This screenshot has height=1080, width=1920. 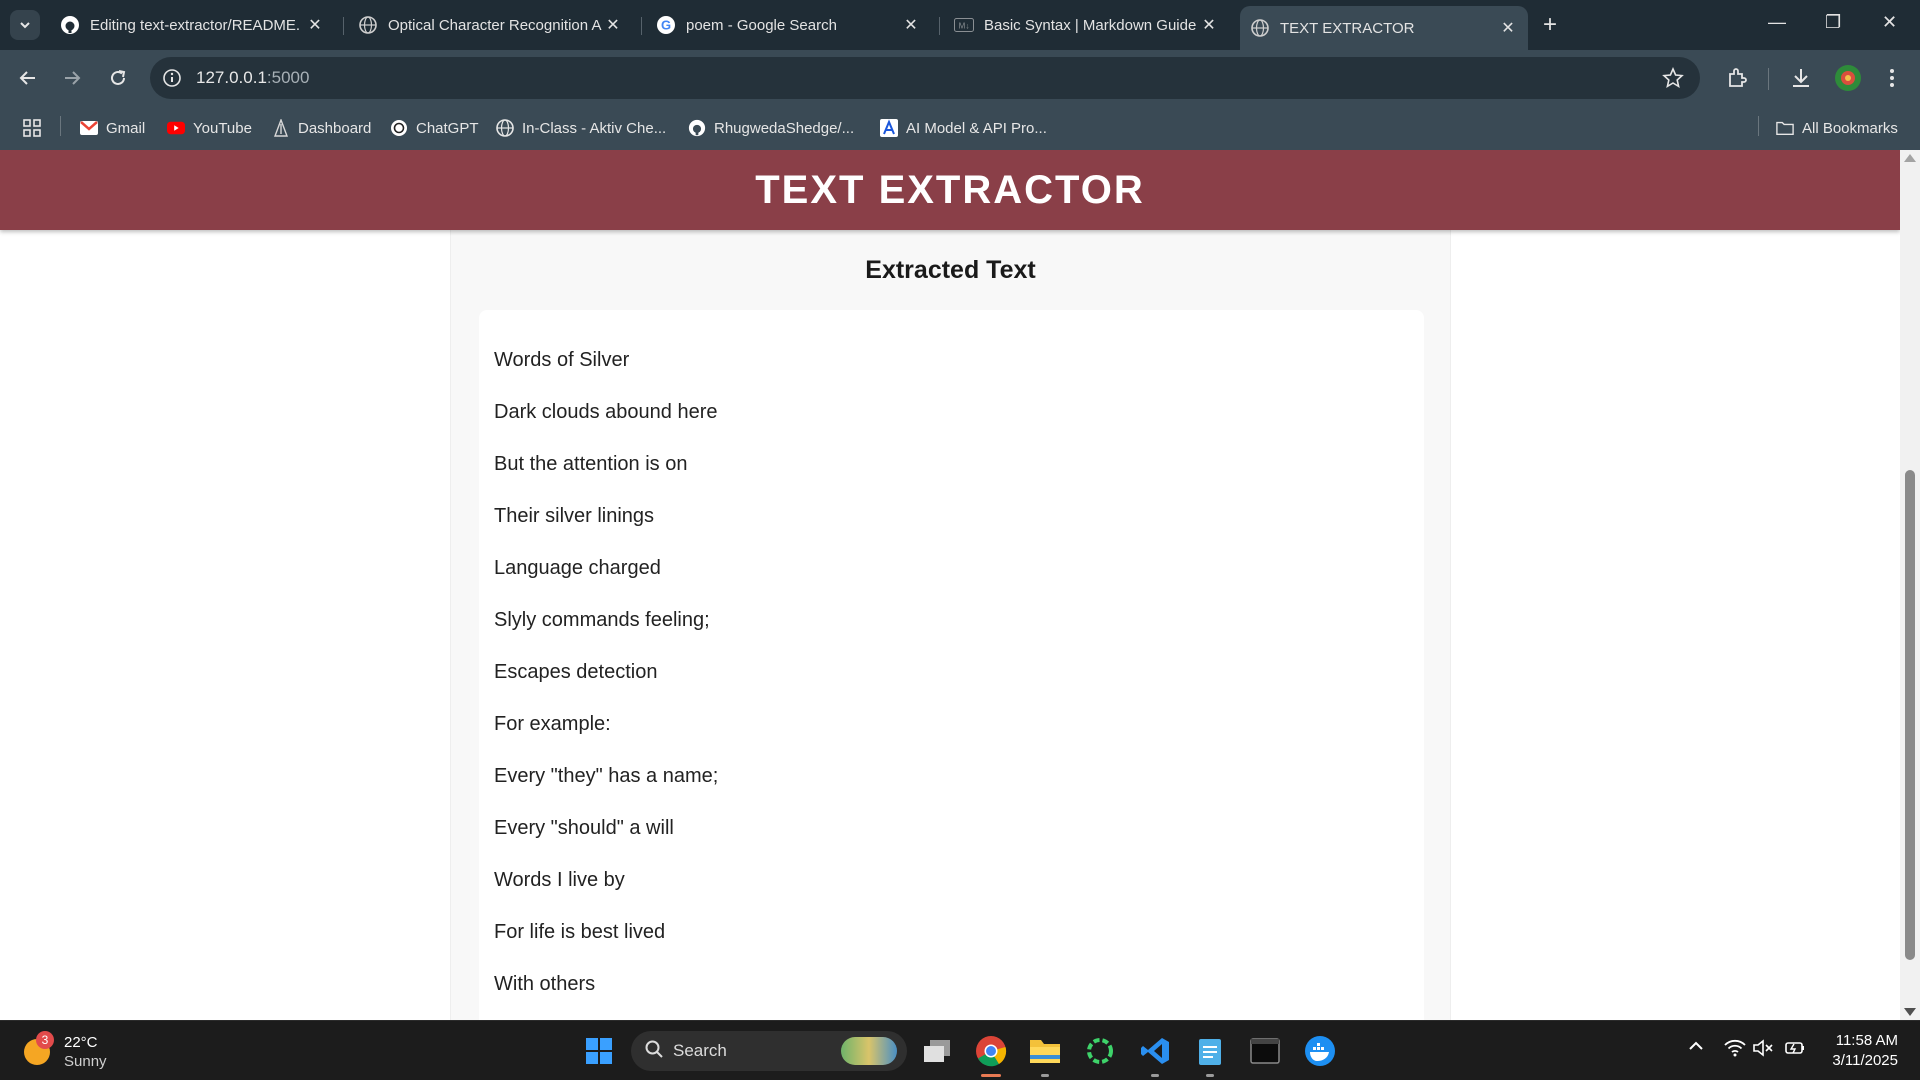 I want to click on docker-icon, so click(x=1320, y=1051).